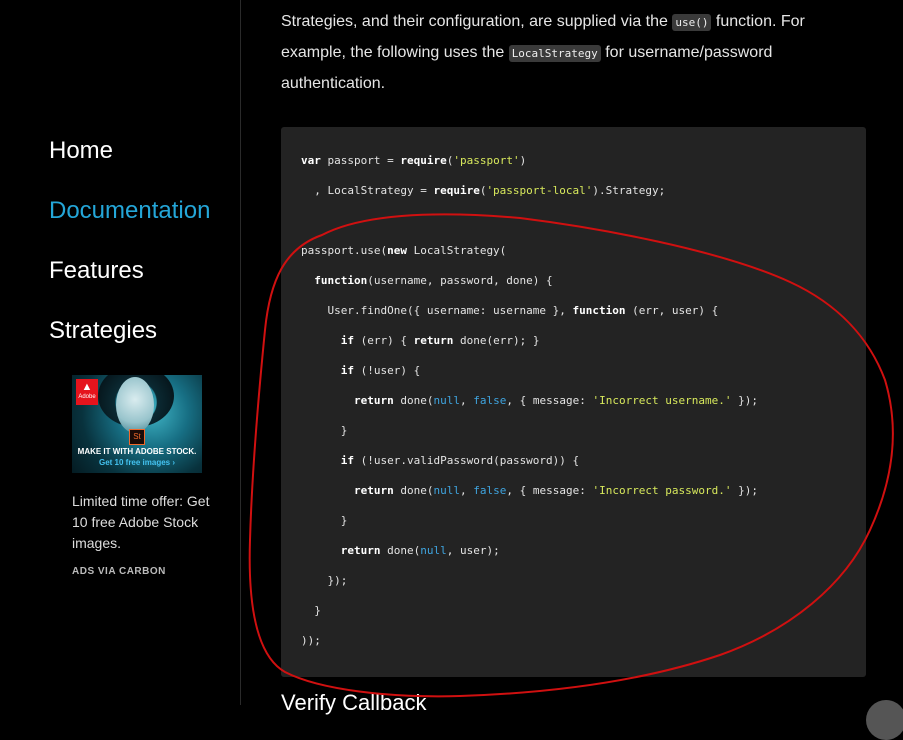  Describe the element at coordinates (433, 280) in the screenshot. I see `code-line: function(username, password, done) {` at that location.